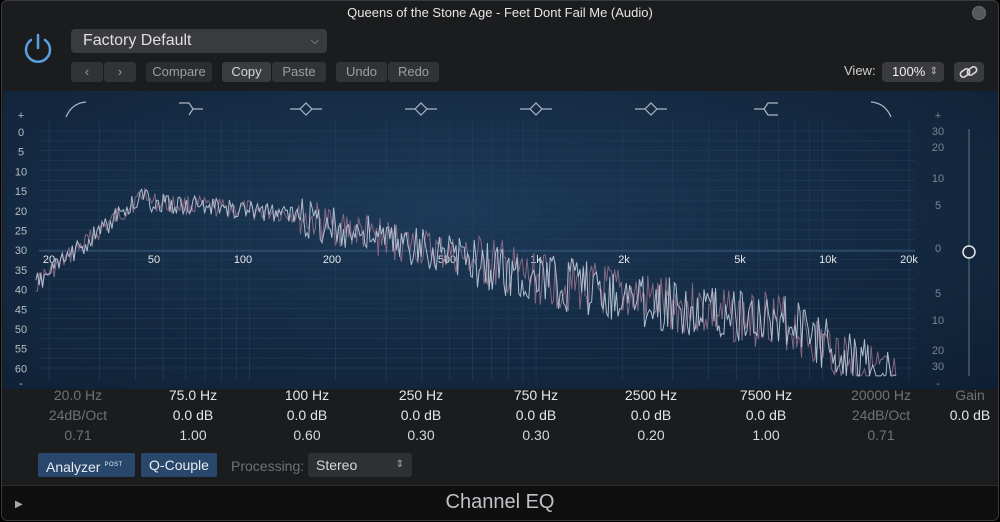  I want to click on right-scale-tick: 5, so click(938, 206).